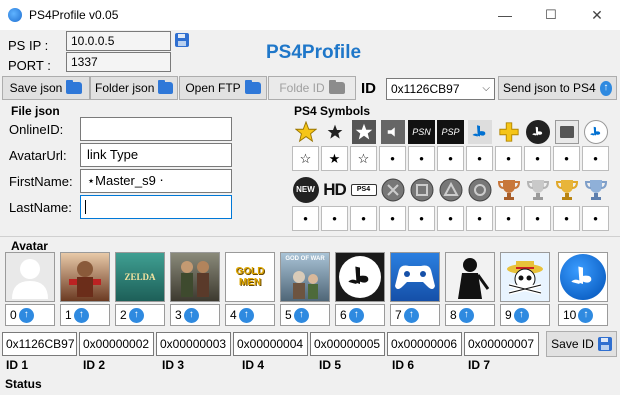 The image size is (620, 395). What do you see at coordinates (156, 207) in the screenshot?
I see `last-name-input` at bounding box center [156, 207].